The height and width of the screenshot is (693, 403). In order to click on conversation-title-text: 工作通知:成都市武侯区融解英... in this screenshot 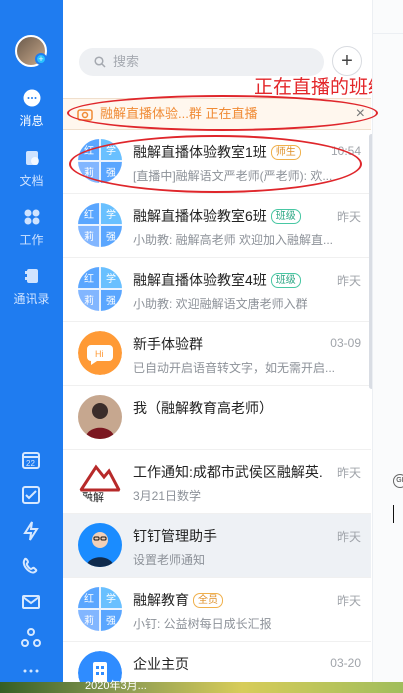, I will do `click(228, 472)`.